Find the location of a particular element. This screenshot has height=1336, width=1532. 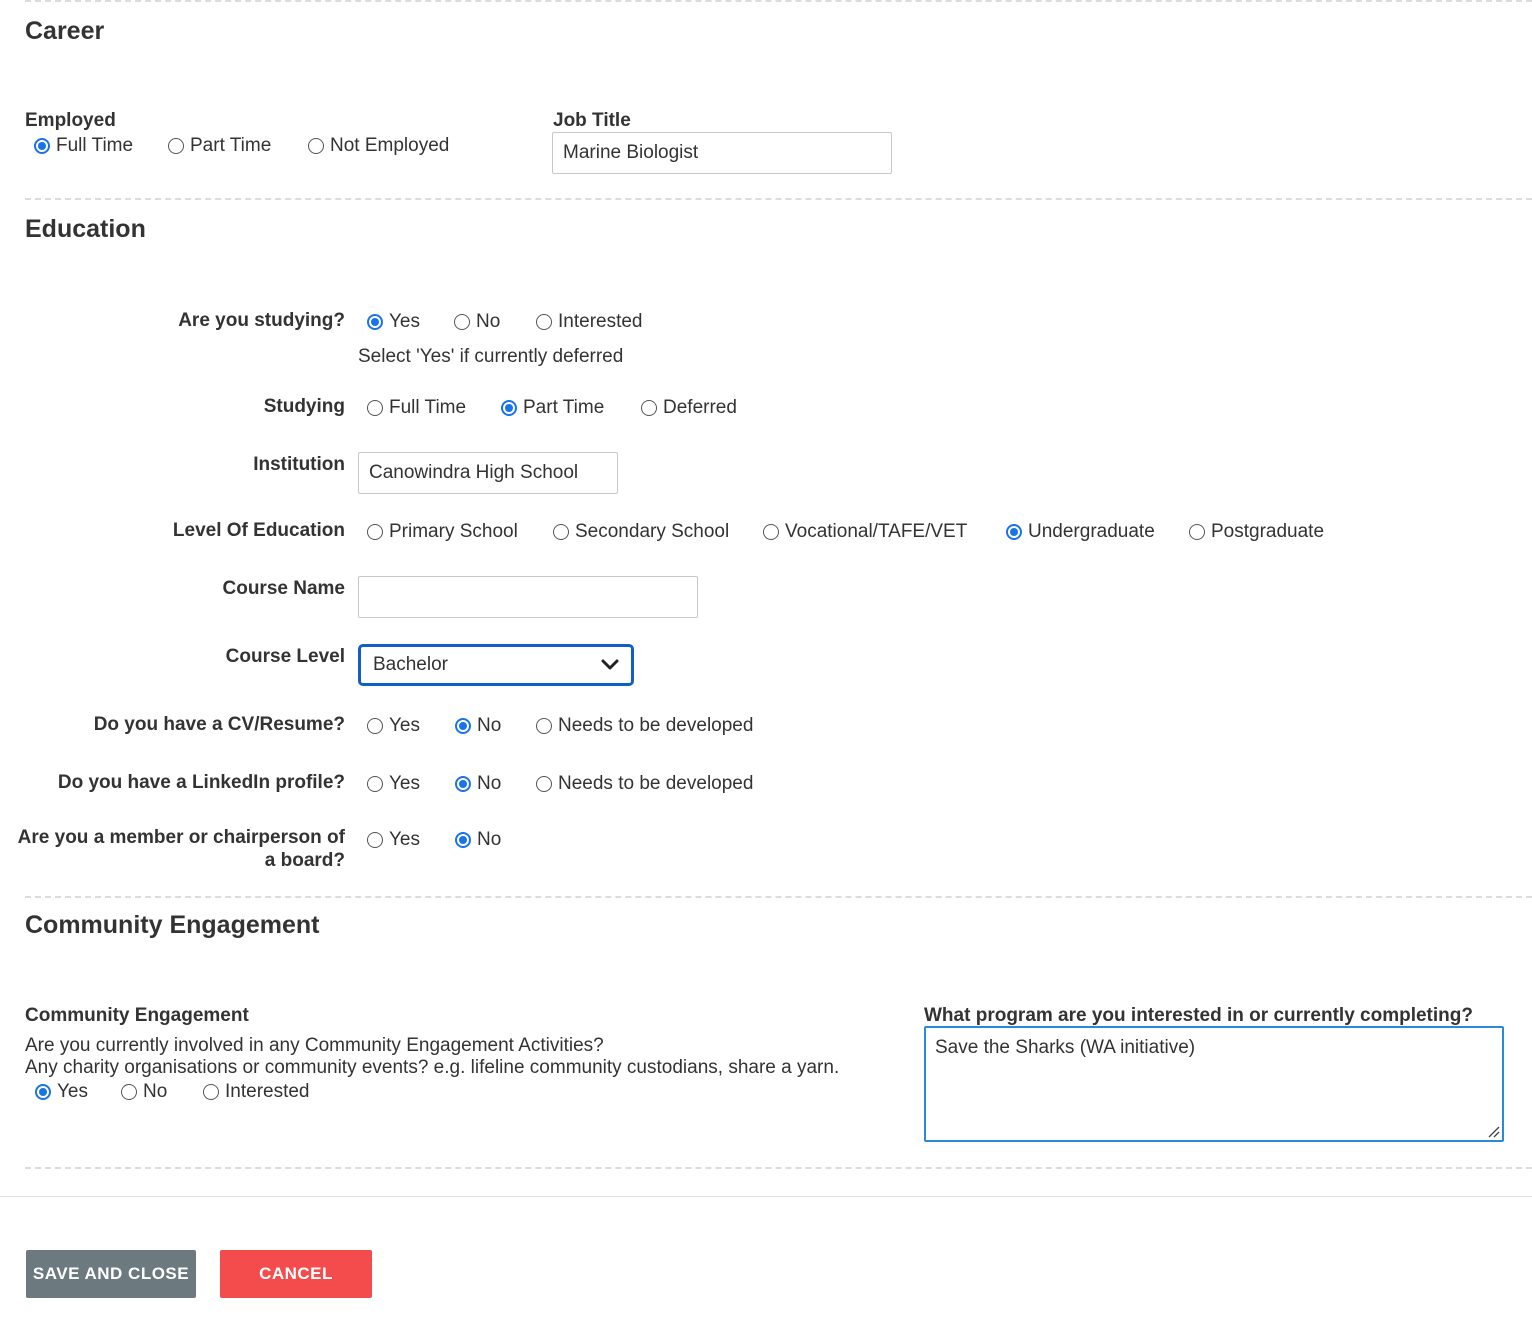

program-textarea-value: Save the Sharks (WA initiative) is located at coordinates (1065, 1047).